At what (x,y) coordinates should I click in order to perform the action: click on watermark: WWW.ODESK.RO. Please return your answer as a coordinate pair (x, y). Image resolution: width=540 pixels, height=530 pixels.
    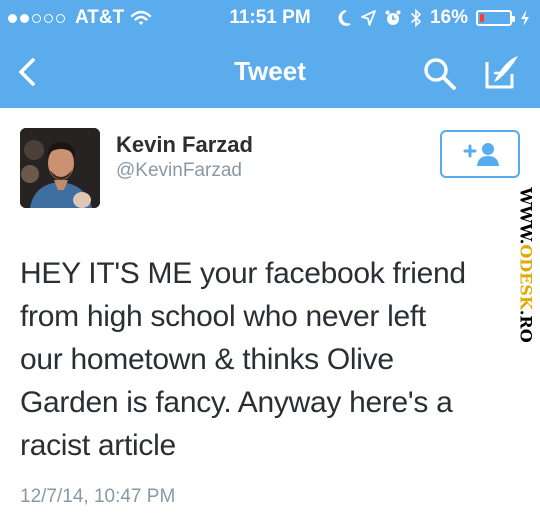
    Looking at the image, I should click on (526, 265).